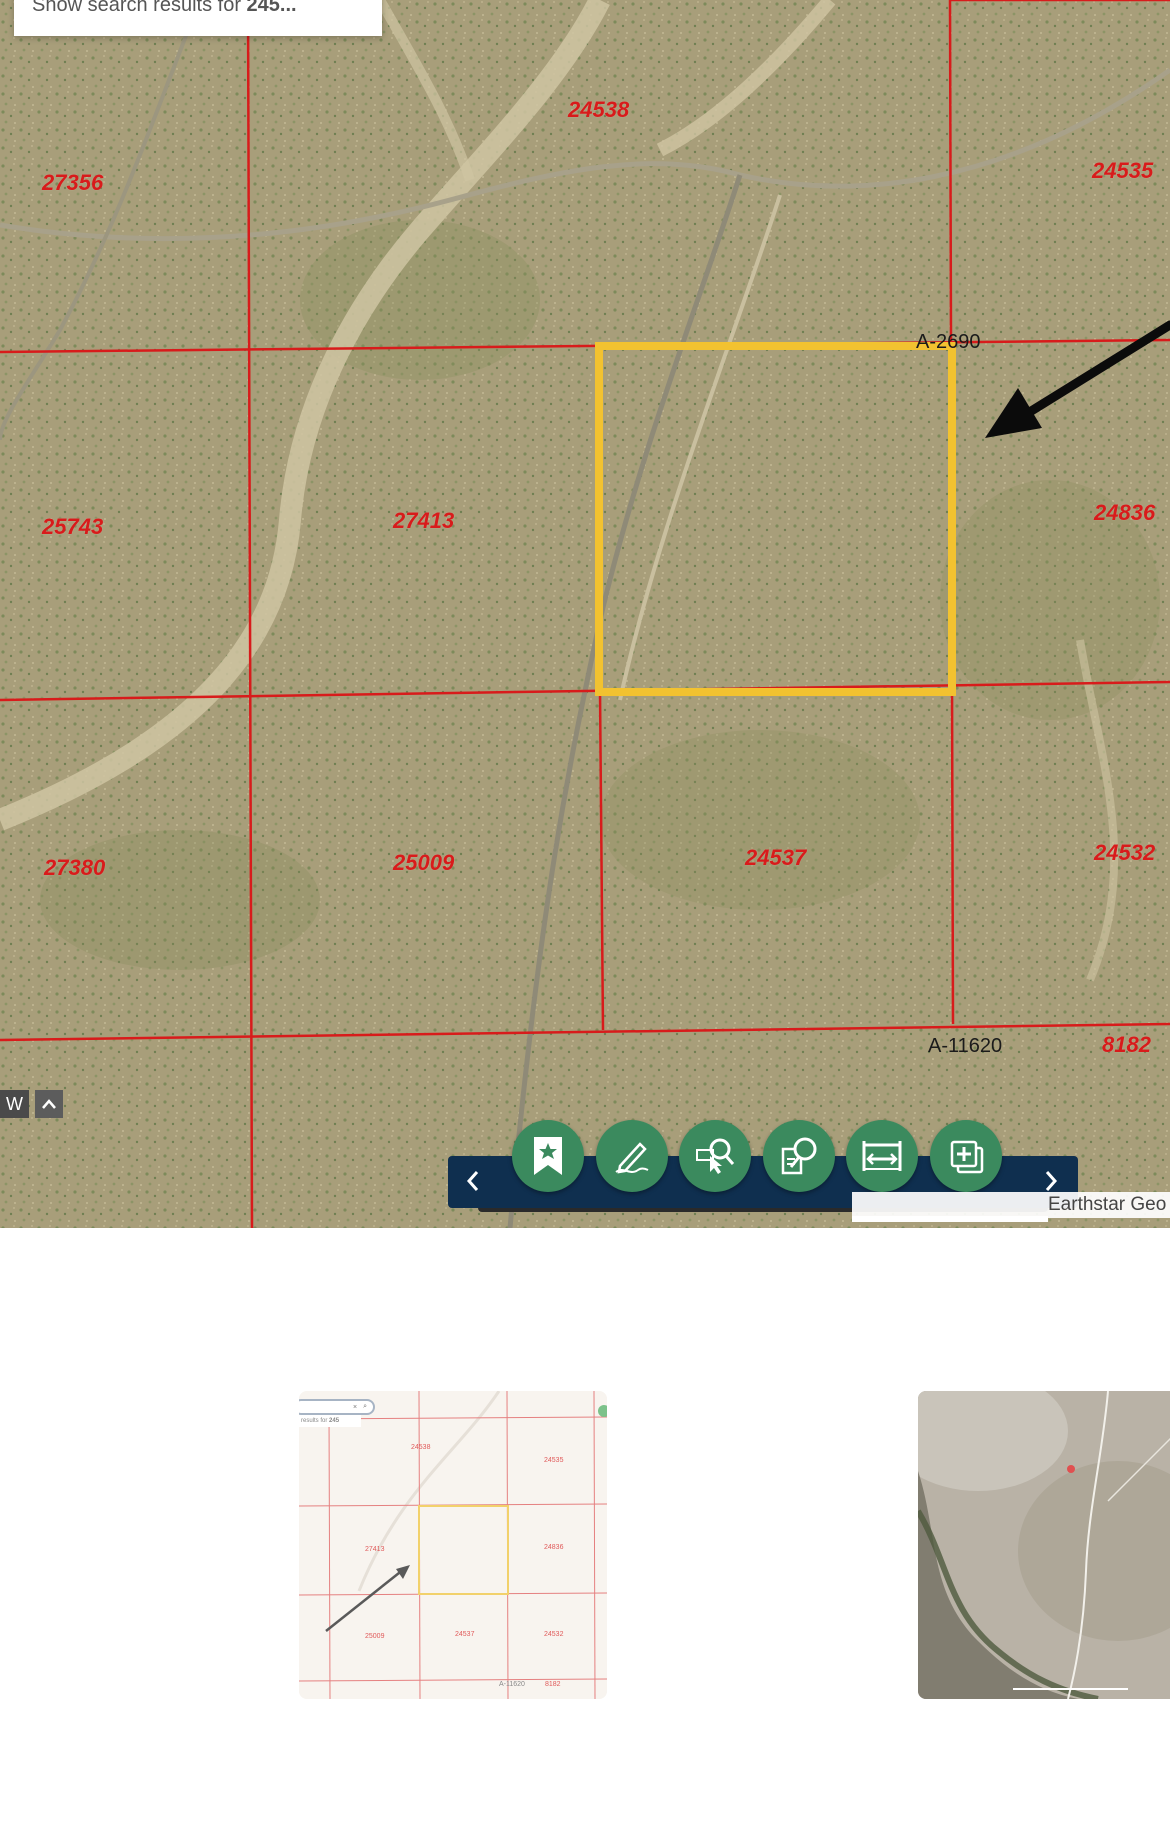 Image resolution: width=1170 pixels, height=1829 pixels. I want to click on chevron-up-icon, so click(49, 1104).